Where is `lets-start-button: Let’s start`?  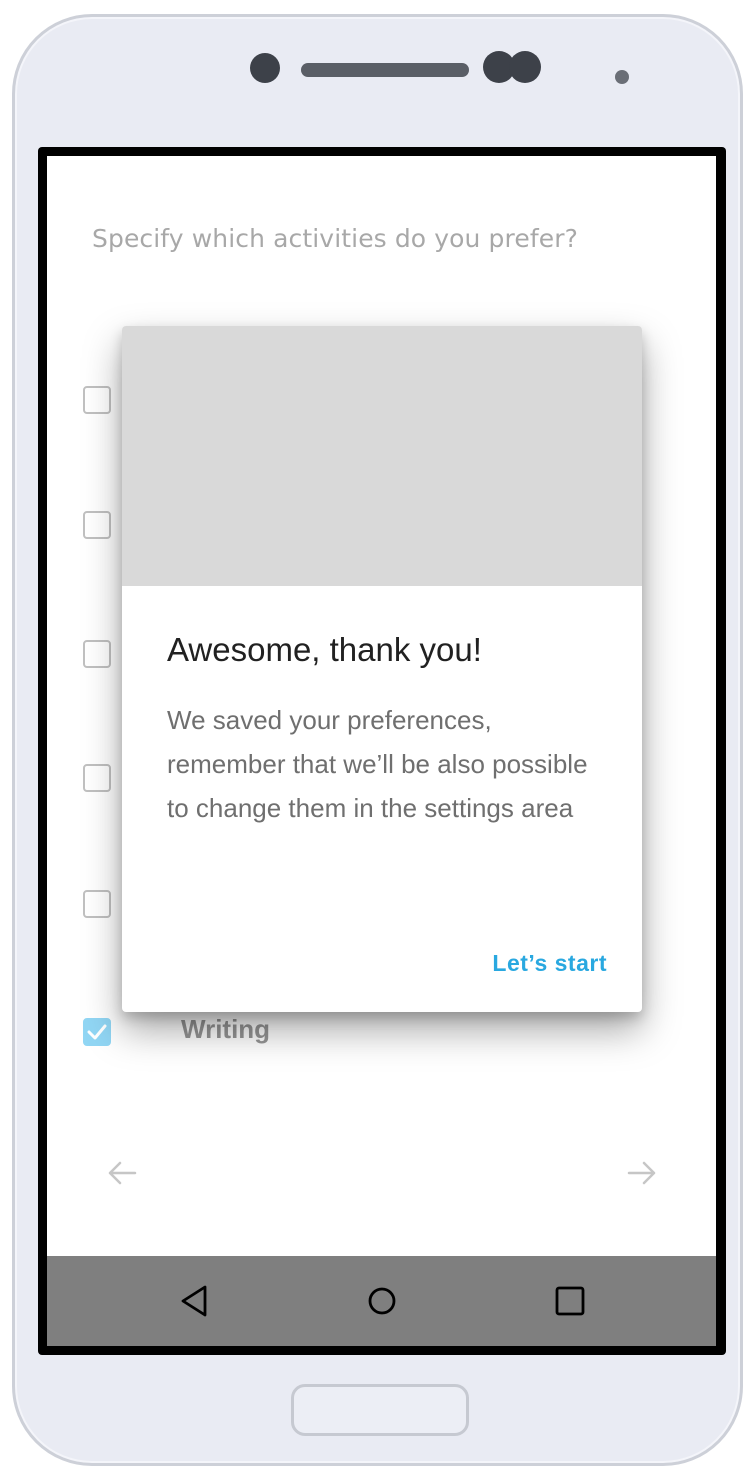 lets-start-button: Let’s start is located at coordinates (549, 963).